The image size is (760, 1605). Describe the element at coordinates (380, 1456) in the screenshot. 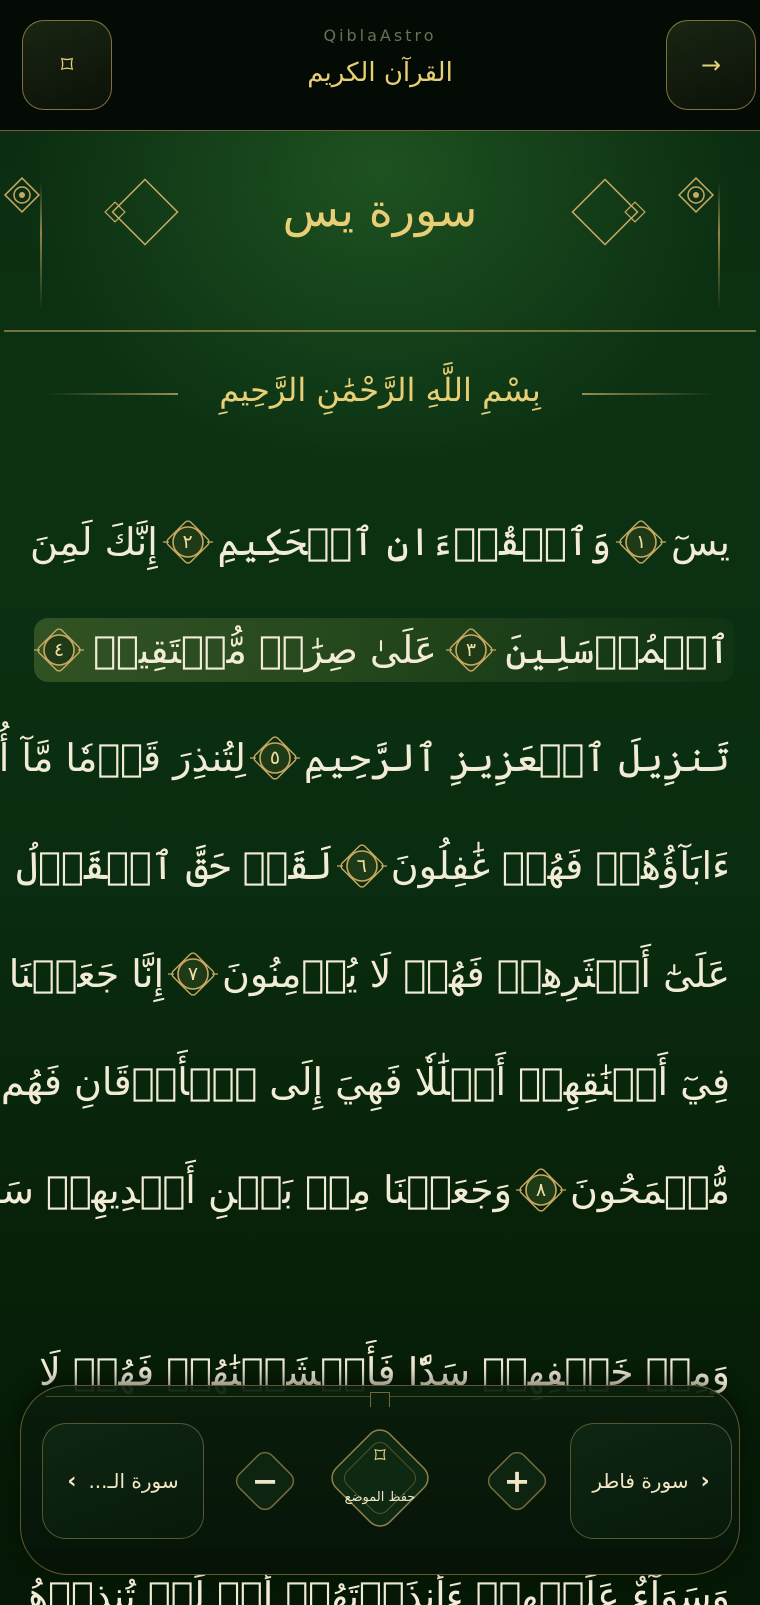

I see `star-octagram-icon: ⌑` at that location.